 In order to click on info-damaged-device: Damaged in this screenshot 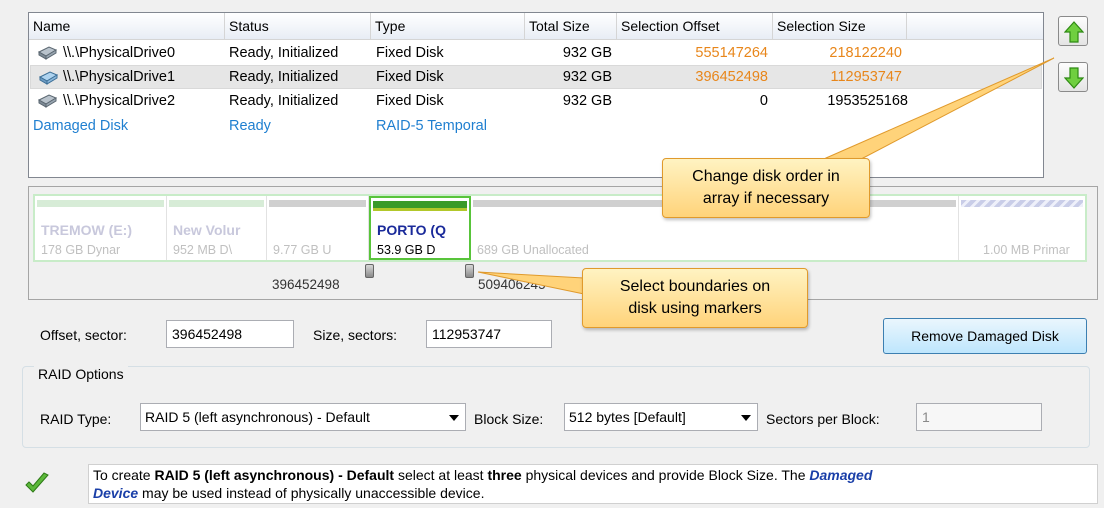, I will do `click(841, 475)`.